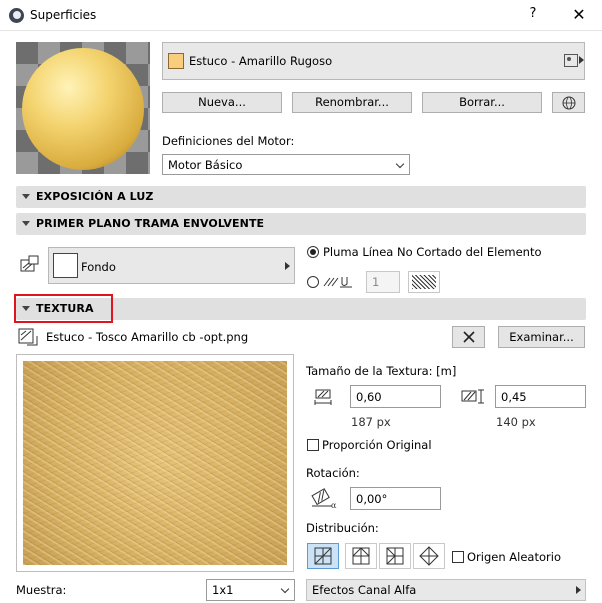 Image resolution: width=602 pixels, height=603 pixels. What do you see at coordinates (286, 164) in the screenshot?
I see `engine-dropdown: Motor Básico` at bounding box center [286, 164].